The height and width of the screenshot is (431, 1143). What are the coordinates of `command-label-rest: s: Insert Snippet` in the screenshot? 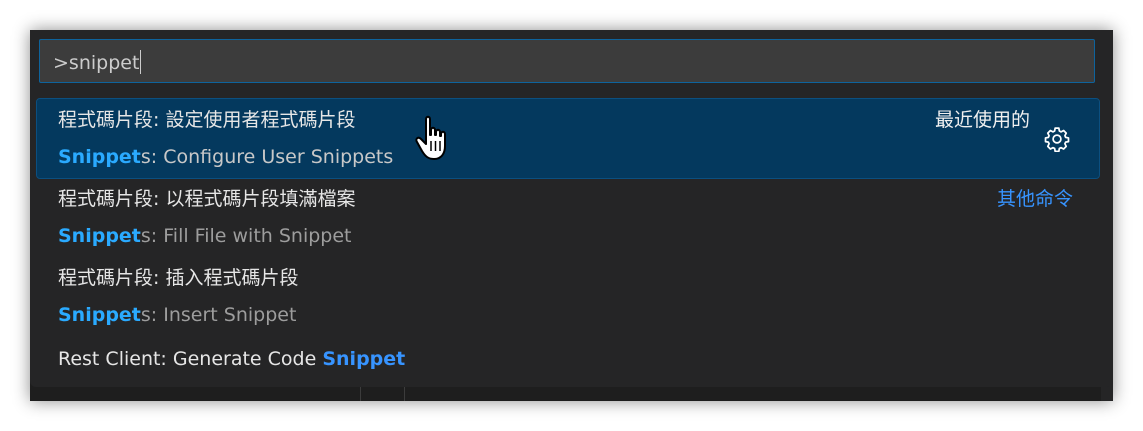 It's located at (218, 315).